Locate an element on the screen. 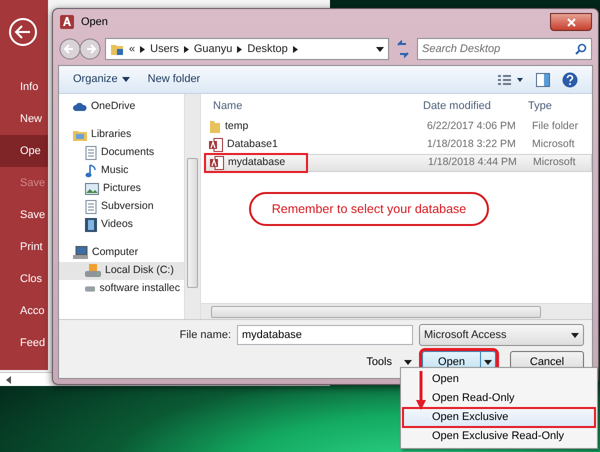 The image size is (600, 452). close-icon is located at coordinates (571, 22).